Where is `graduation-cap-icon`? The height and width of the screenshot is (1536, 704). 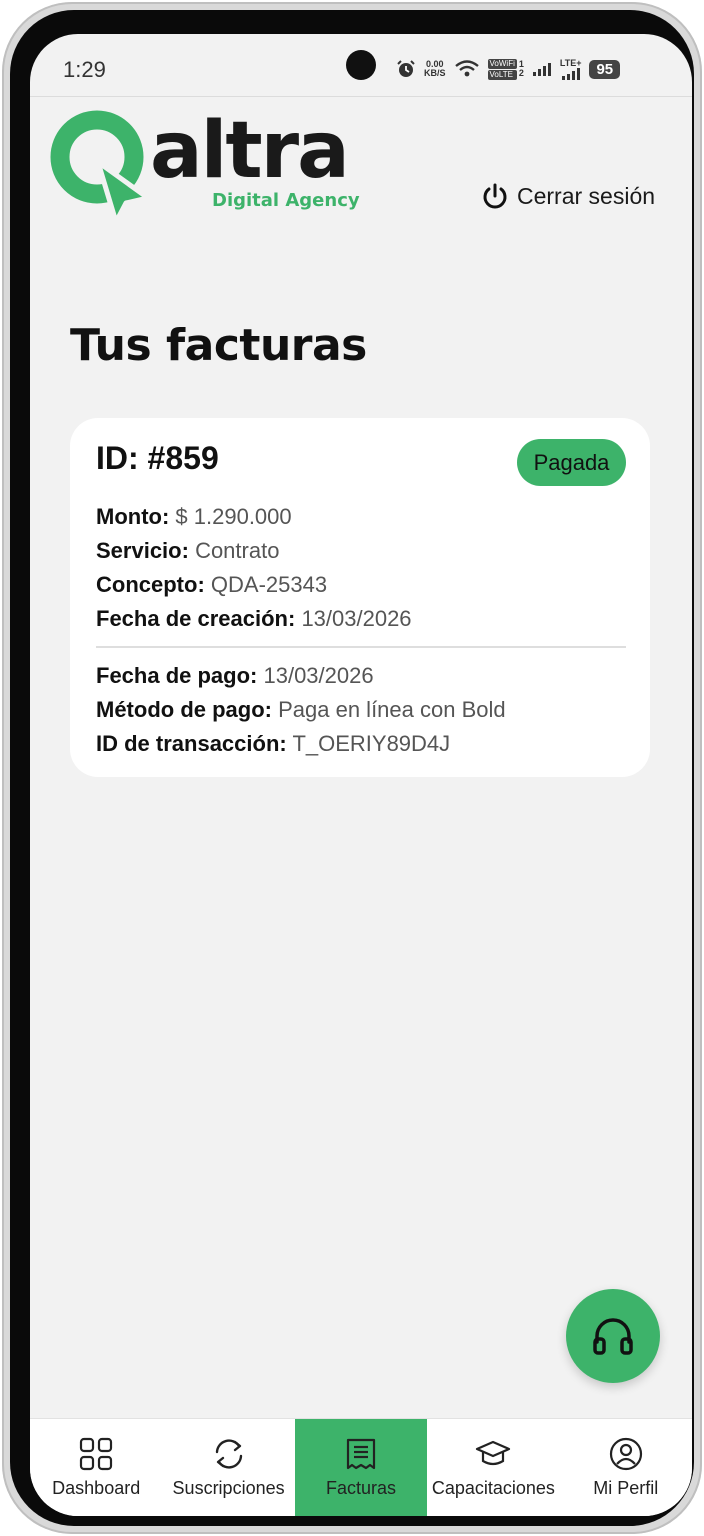
graduation-cap-icon is located at coordinates (493, 1453).